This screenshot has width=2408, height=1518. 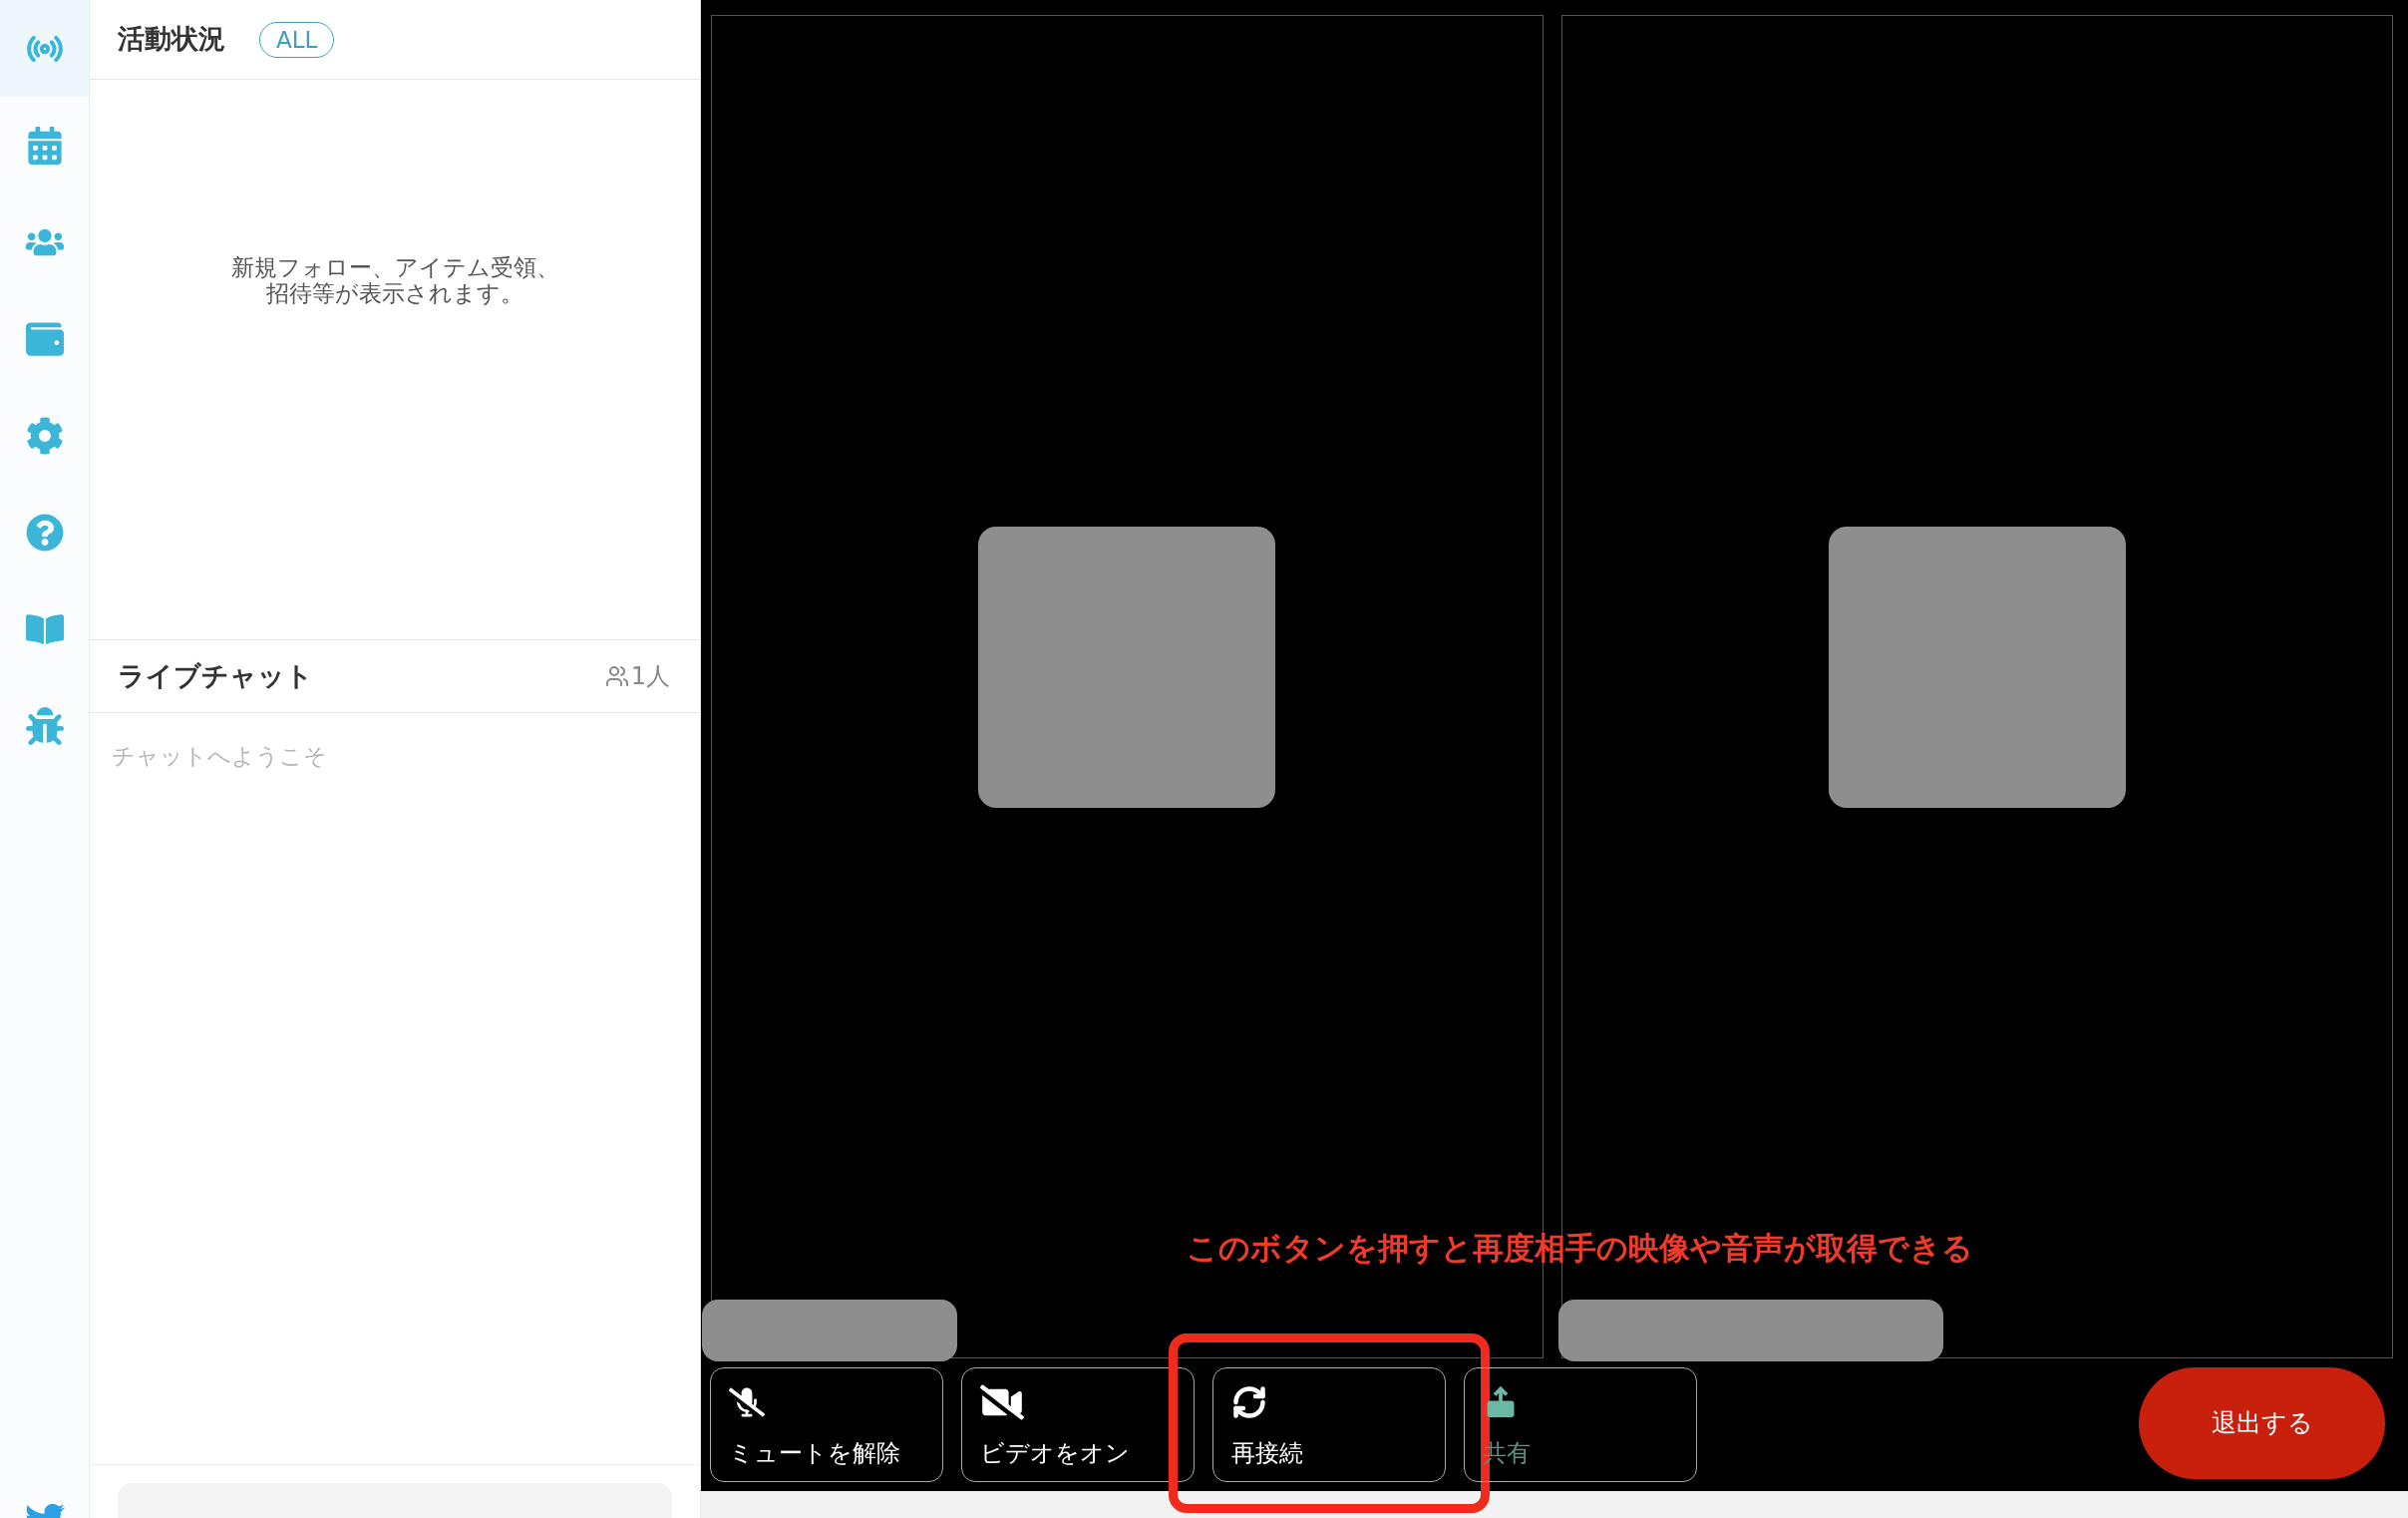 What do you see at coordinates (1580, 1248) in the screenshot?
I see `annotation-text: このボタンを押すと再度相手の映像や音声が取得できる` at bounding box center [1580, 1248].